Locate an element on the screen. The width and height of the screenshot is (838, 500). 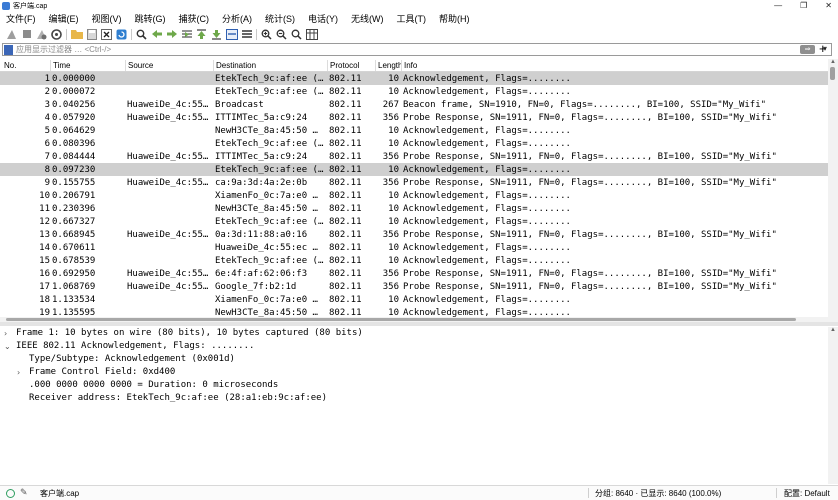
stop-icon is located at coordinates (26, 34).